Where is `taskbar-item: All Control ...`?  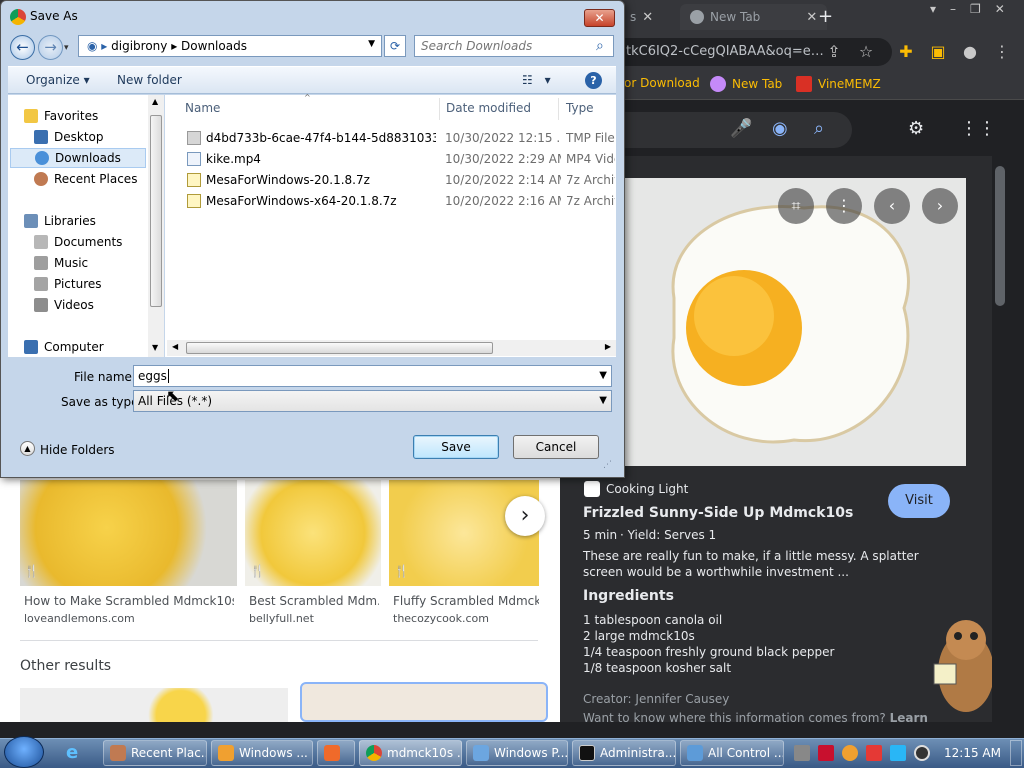 taskbar-item: All Control ... is located at coordinates (732, 753).